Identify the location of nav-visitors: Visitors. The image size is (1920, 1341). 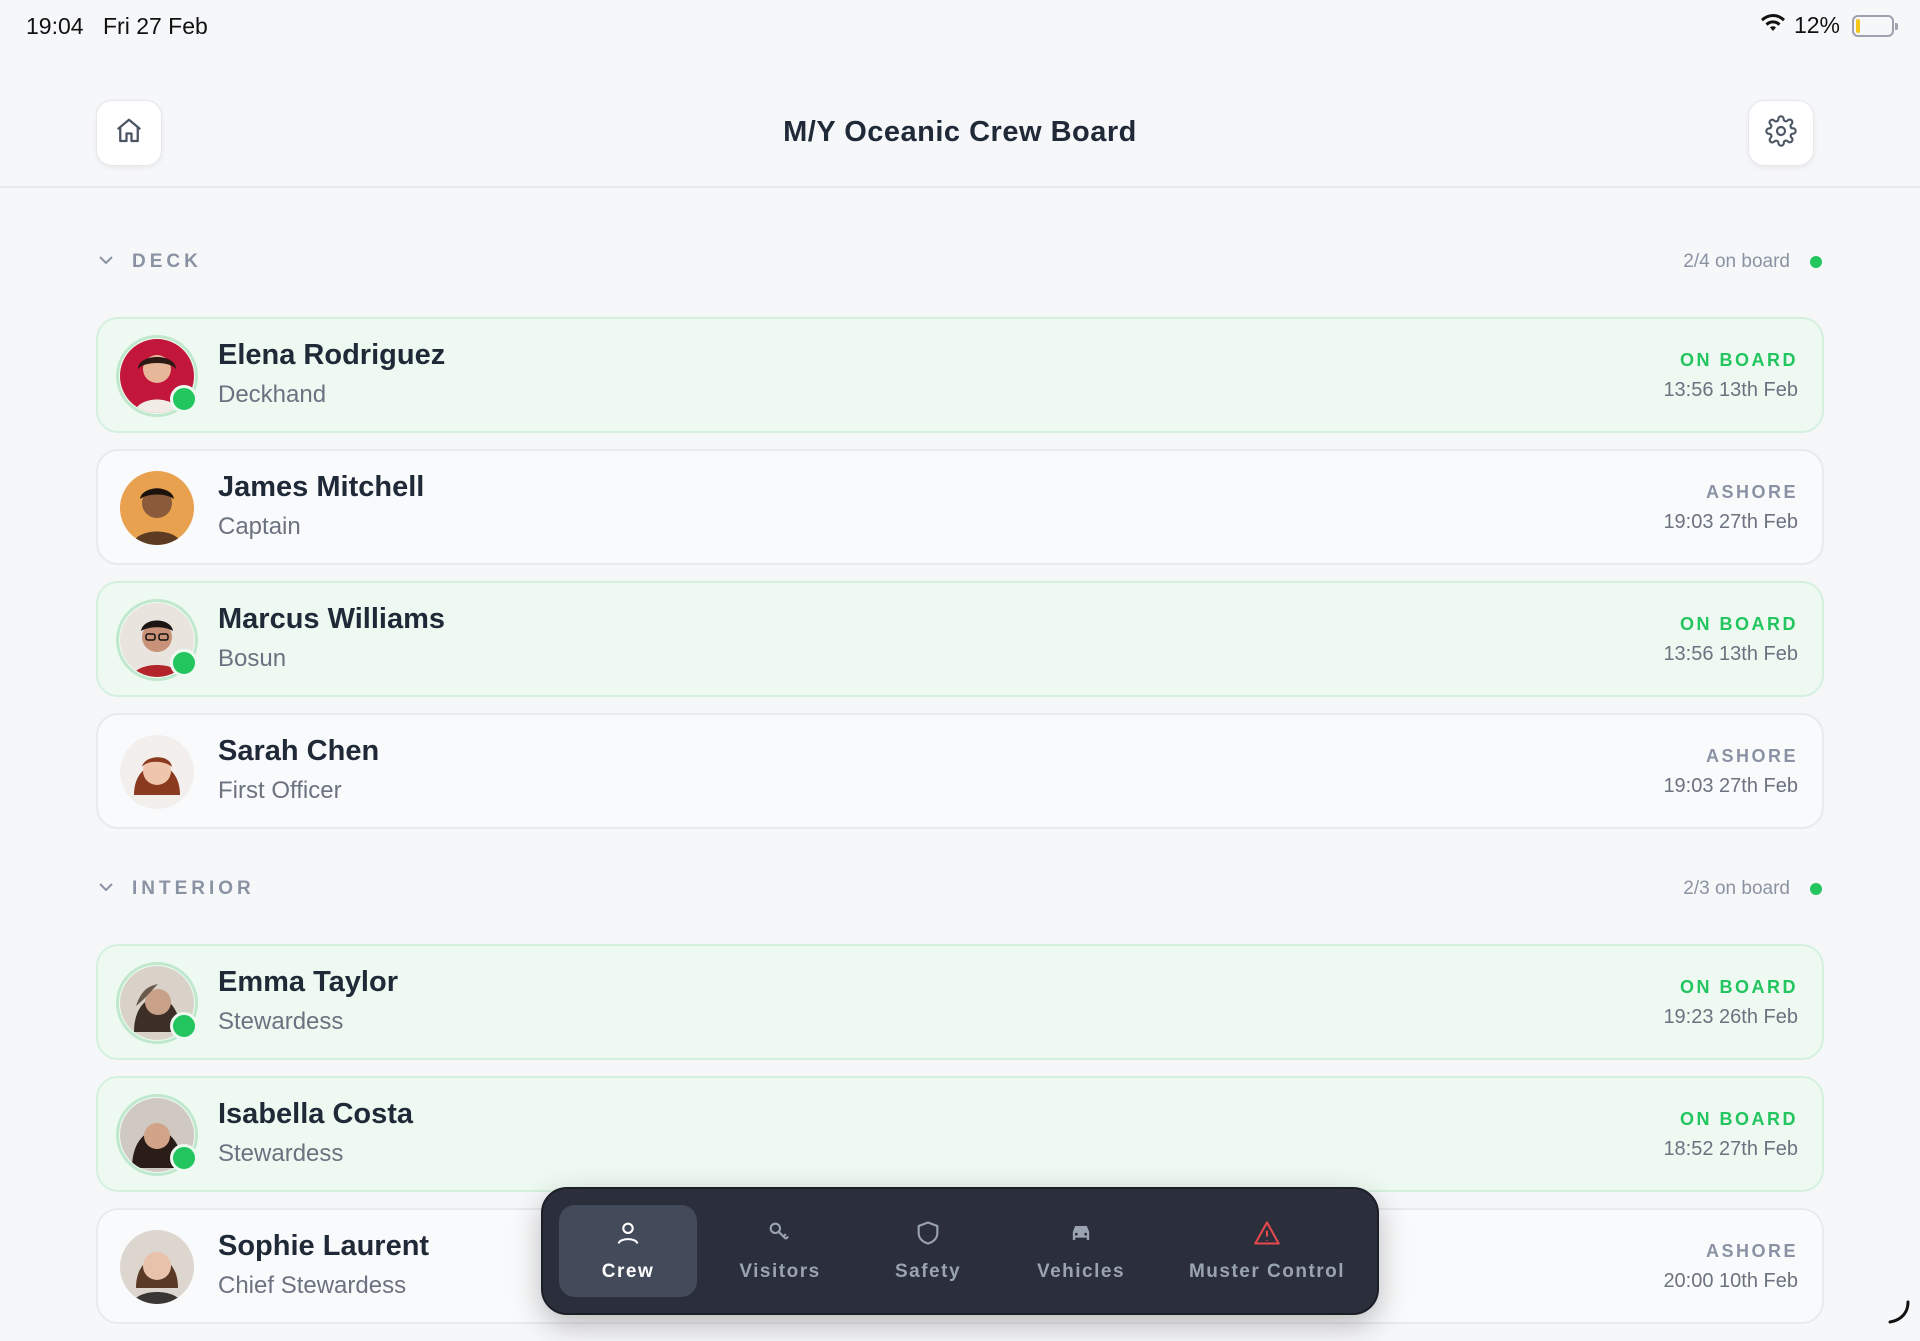
(780, 1251).